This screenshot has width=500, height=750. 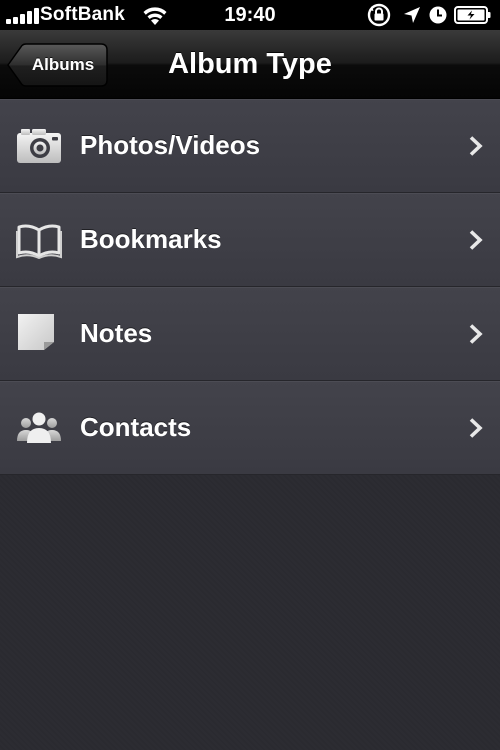 What do you see at coordinates (39, 241) in the screenshot?
I see `book-icon` at bounding box center [39, 241].